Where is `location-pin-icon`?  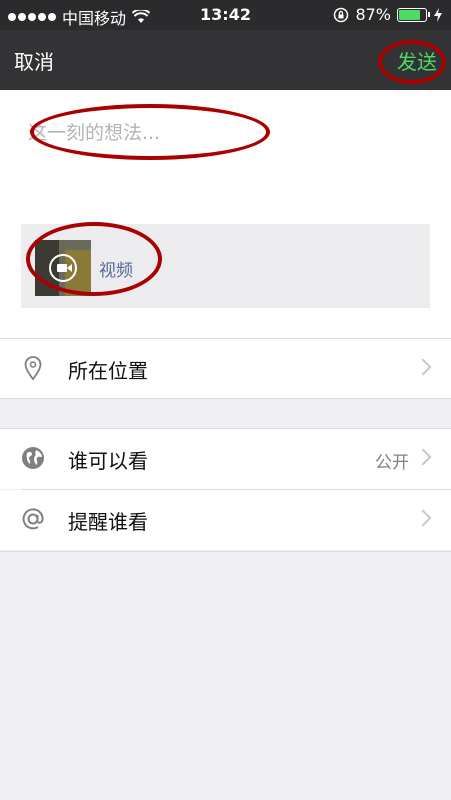
location-pin-icon is located at coordinates (33, 368).